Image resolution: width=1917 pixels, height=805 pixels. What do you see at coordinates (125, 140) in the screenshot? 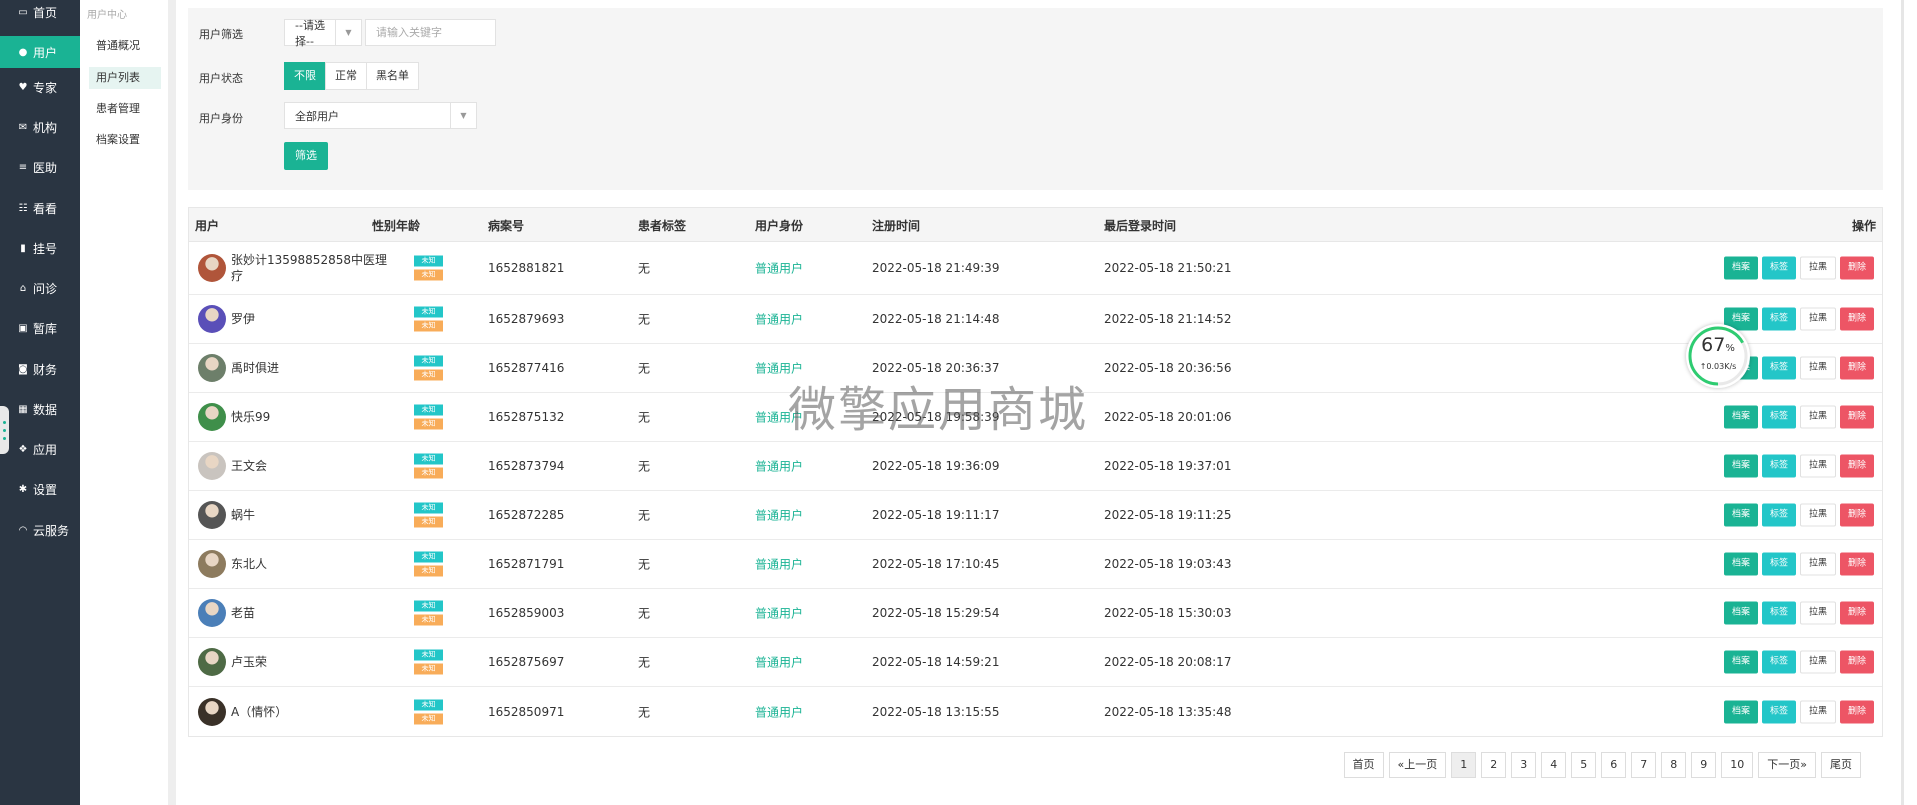
I see `subnav-item-3: 档案设置` at bounding box center [125, 140].